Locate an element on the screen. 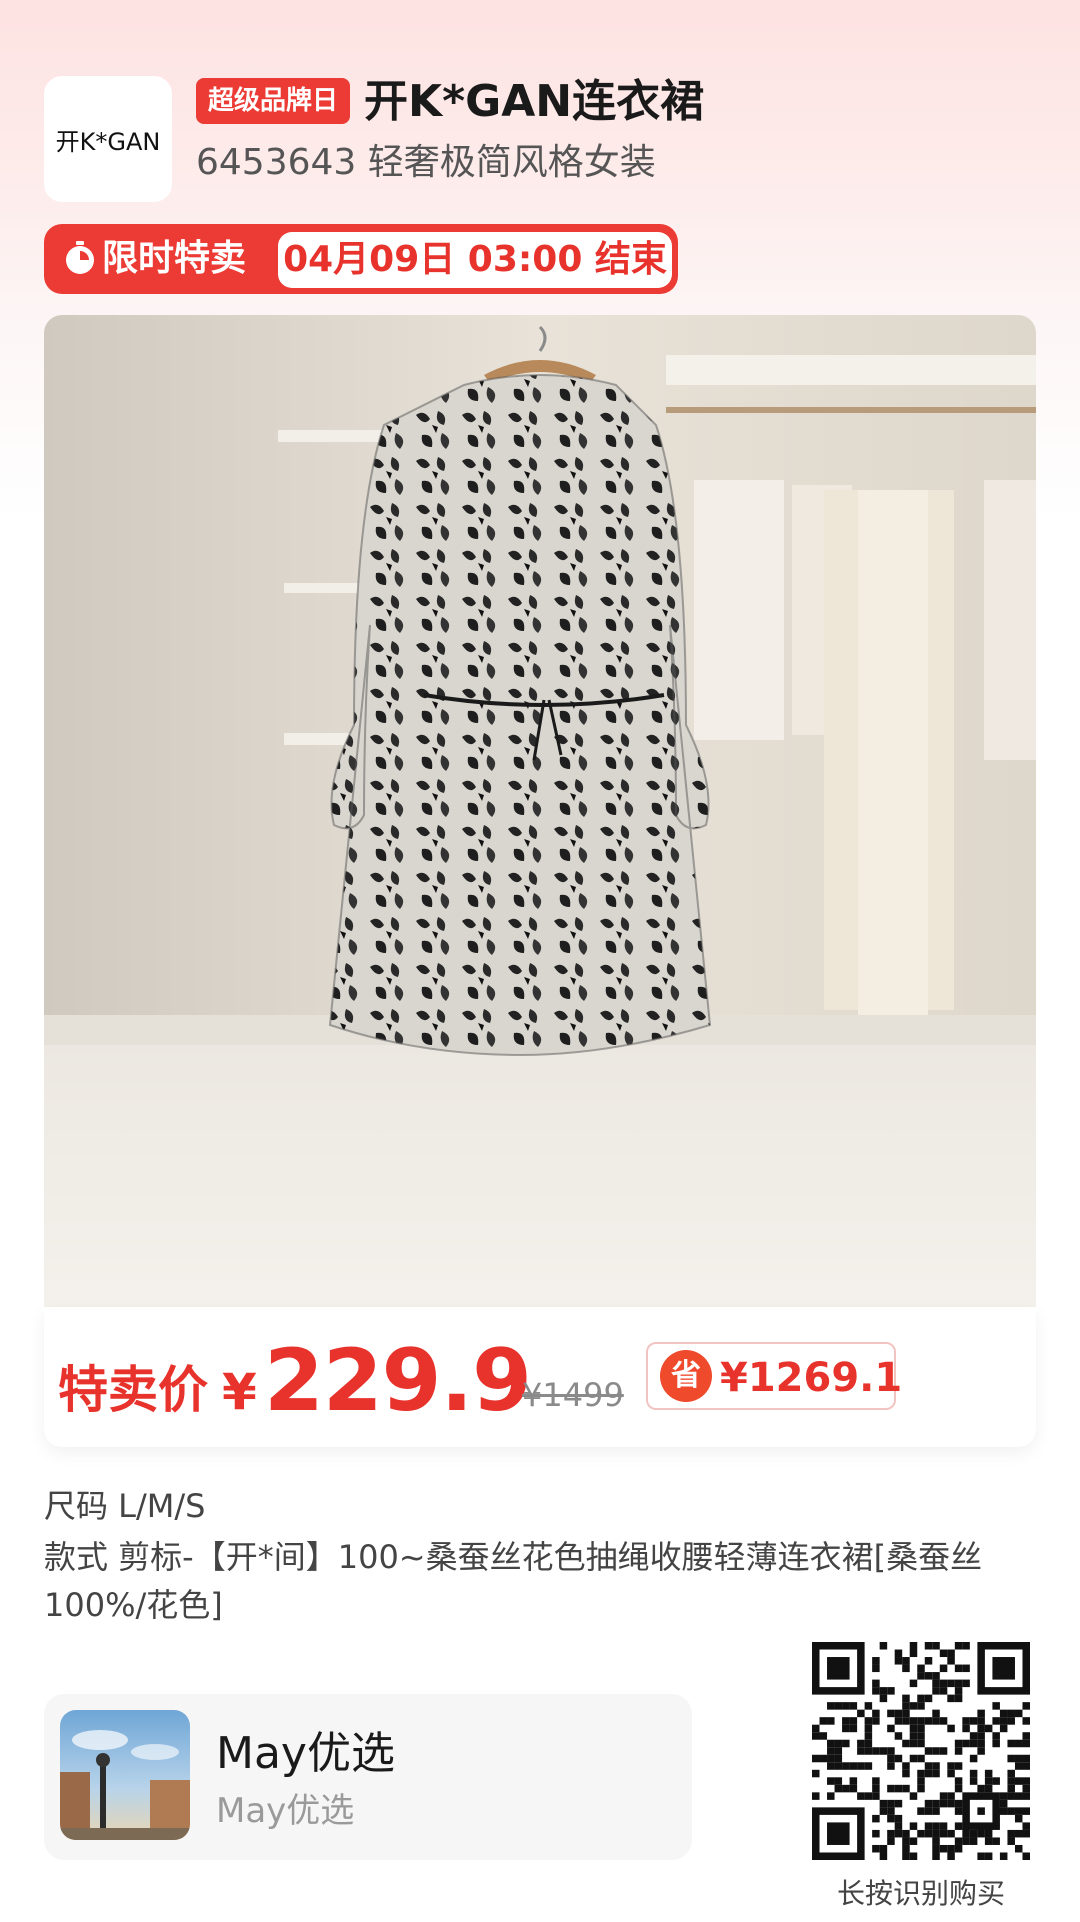  shop-subtitle: May优选 is located at coordinates (285, 1811).